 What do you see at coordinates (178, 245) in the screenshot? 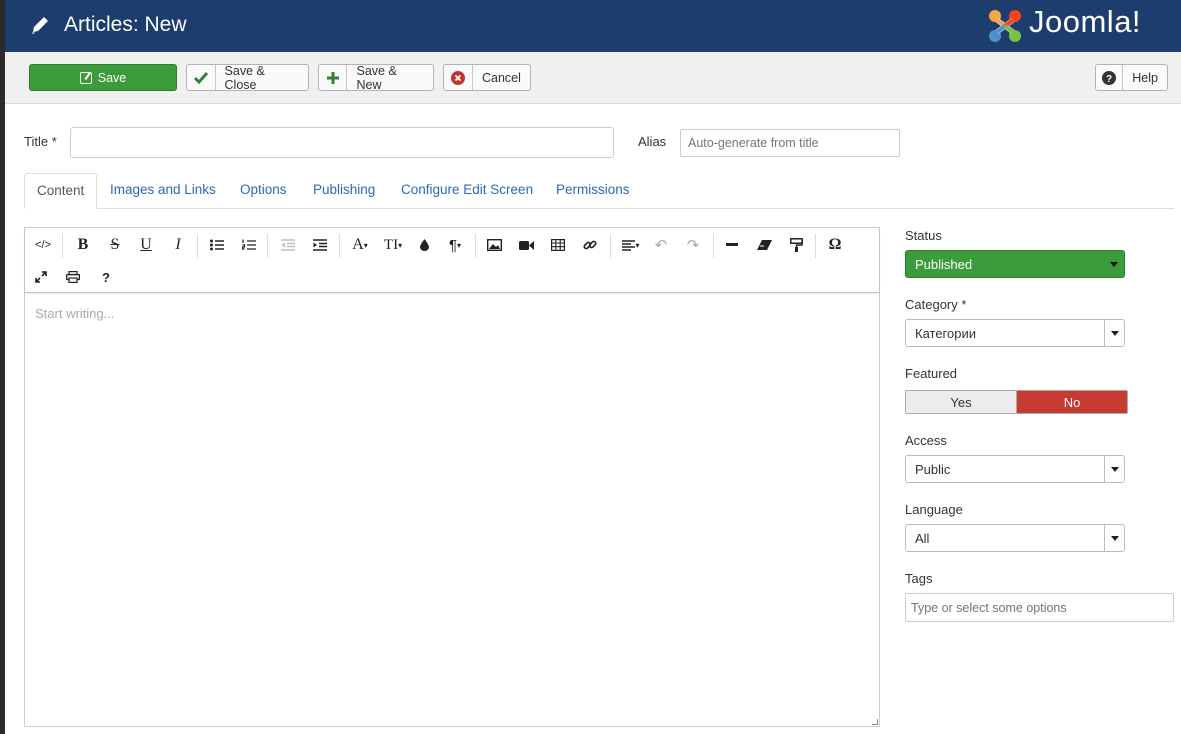
I see `italic-icon: I` at bounding box center [178, 245].